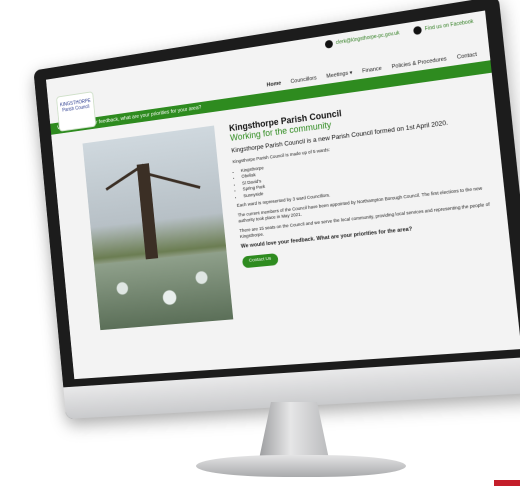 The height and width of the screenshot is (486, 520). What do you see at coordinates (260, 260) in the screenshot?
I see `contact-us-button: Contact Us` at bounding box center [260, 260].